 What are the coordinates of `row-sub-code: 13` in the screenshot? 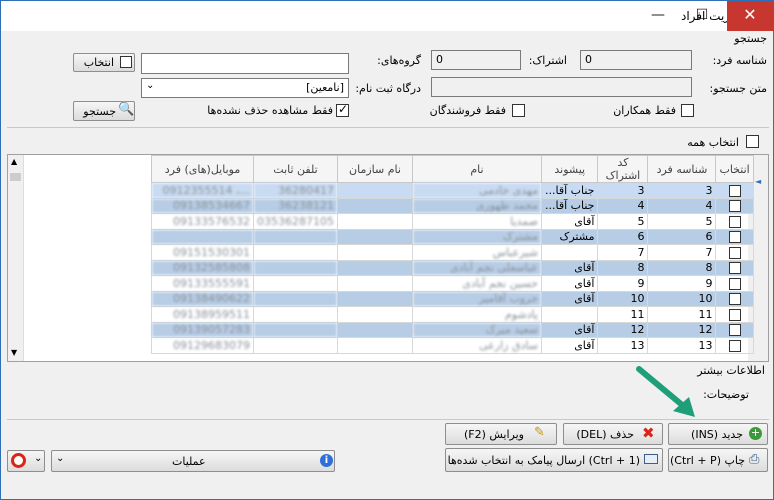 It's located at (623, 345).